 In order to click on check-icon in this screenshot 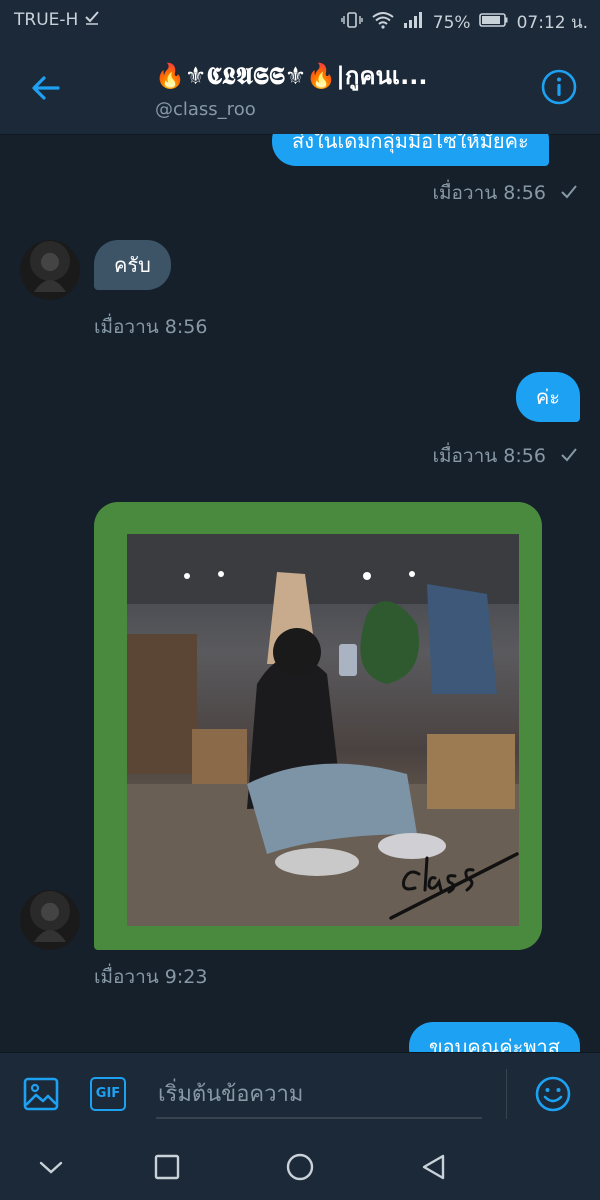, I will do `click(92, 19)`.